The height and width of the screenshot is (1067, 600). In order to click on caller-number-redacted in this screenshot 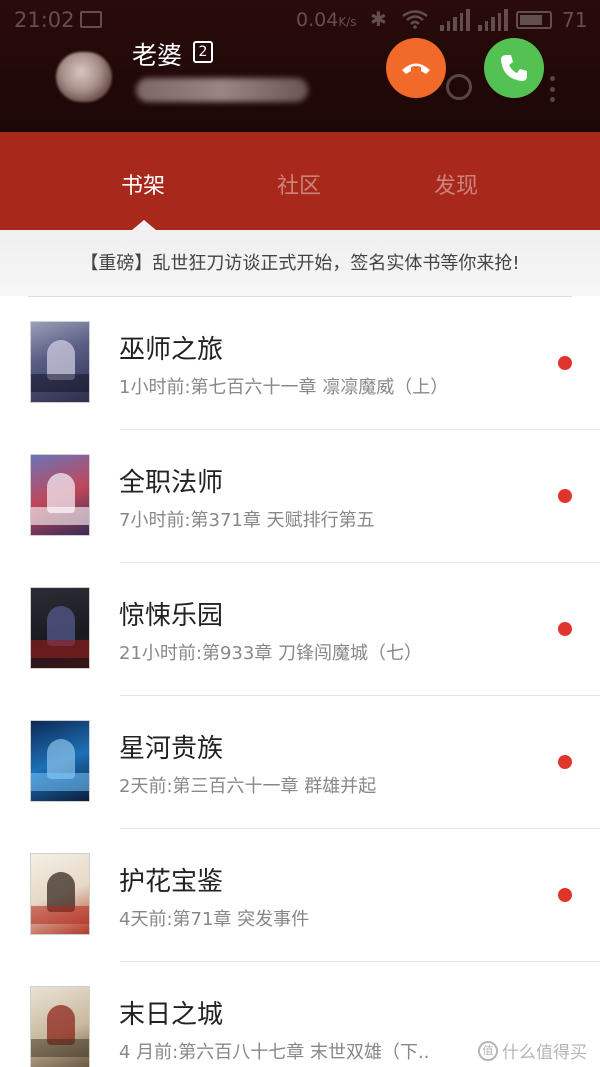, I will do `click(222, 90)`.